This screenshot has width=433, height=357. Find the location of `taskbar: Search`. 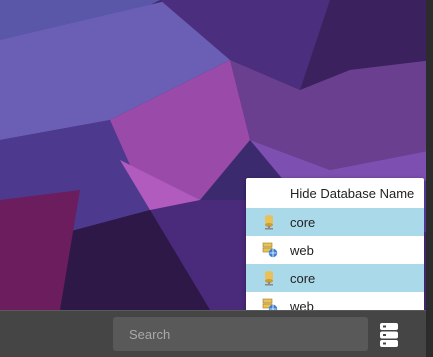

taskbar: Search is located at coordinates (213, 333).